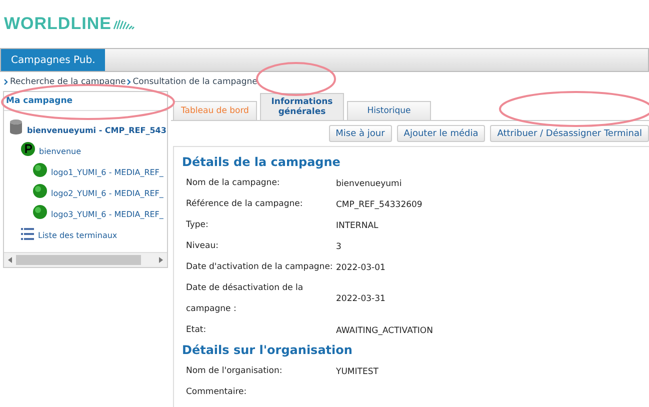 The image size is (649, 407). What do you see at coordinates (203, 246) in the screenshot?
I see `field-label: Niveau:` at bounding box center [203, 246].